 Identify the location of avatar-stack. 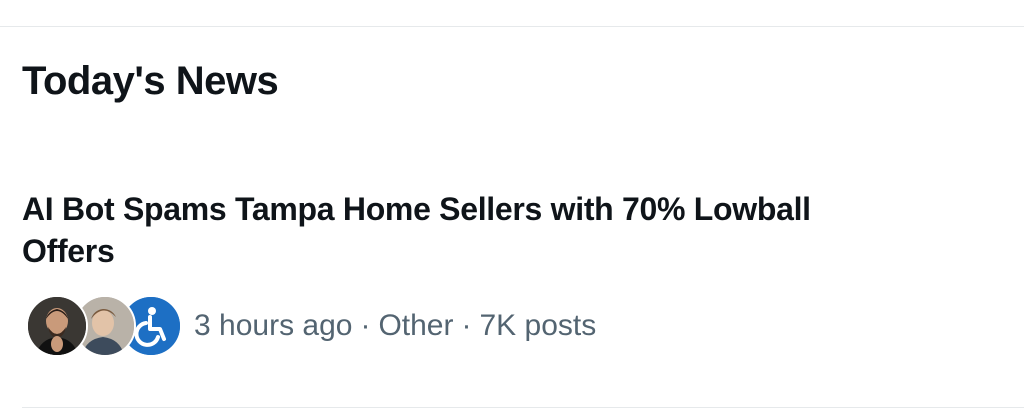
(104, 326).